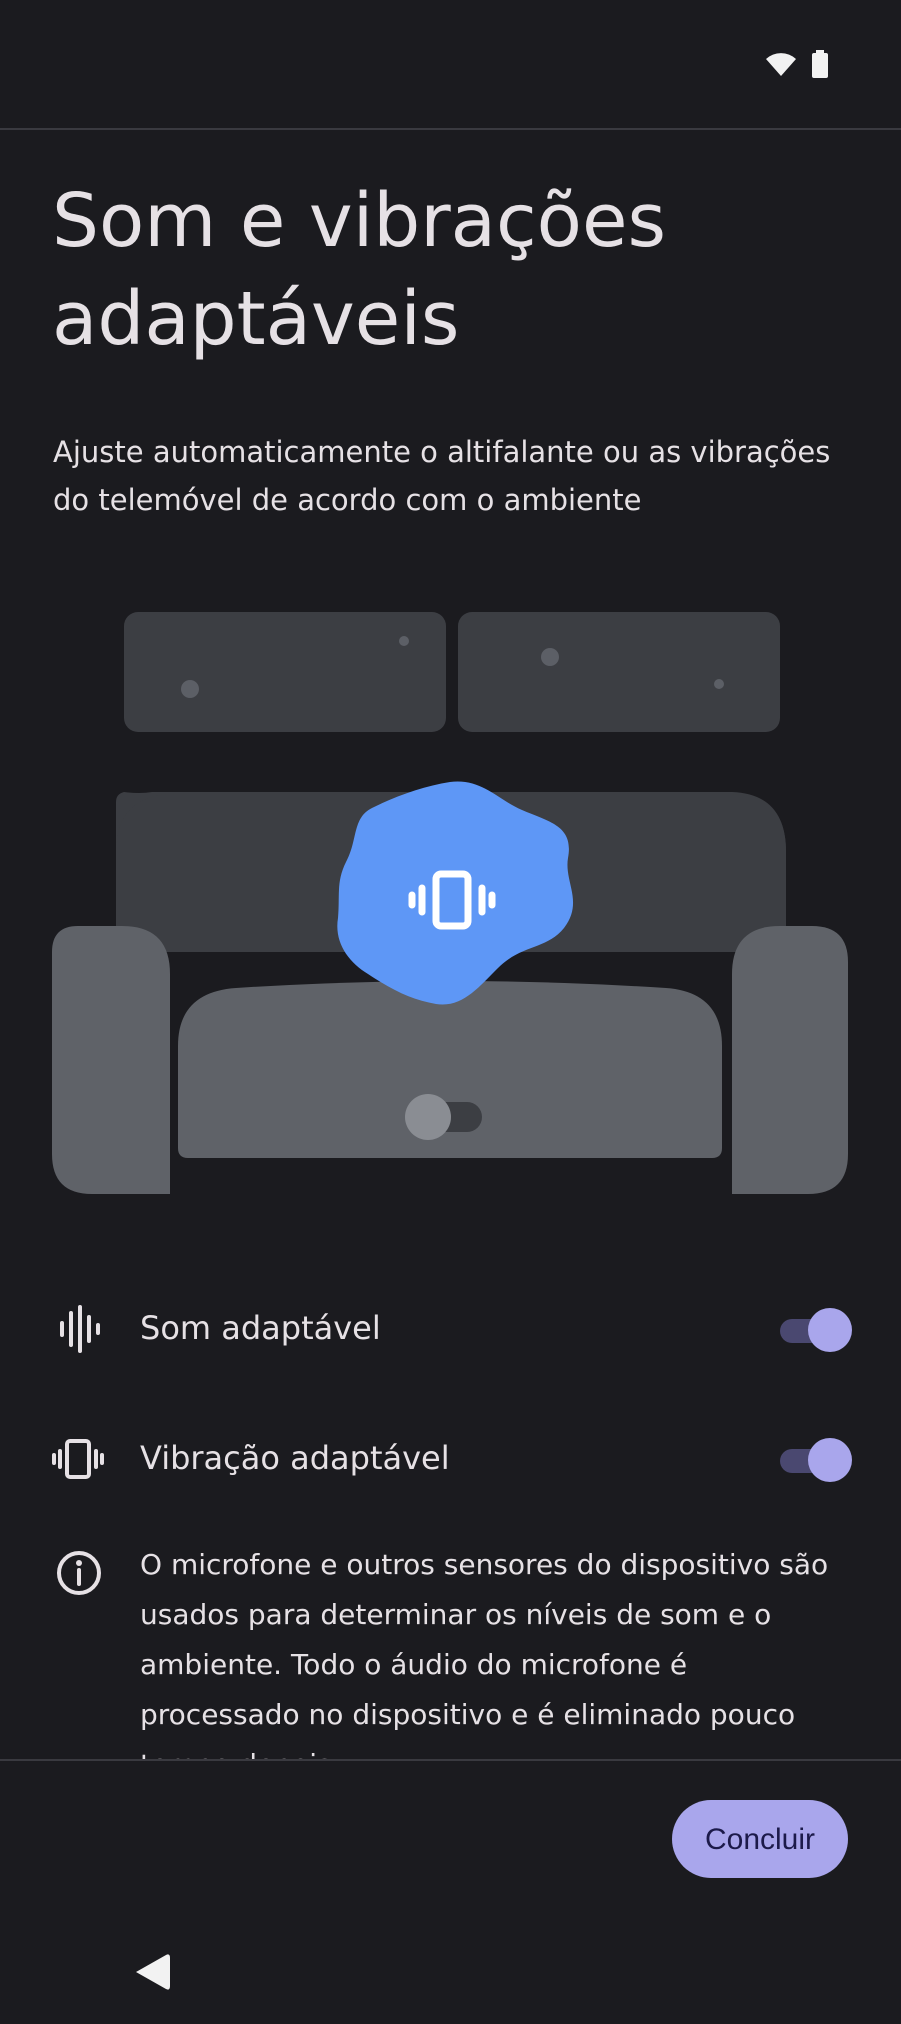 This screenshot has width=901, height=2024. I want to click on setting-adaptive-vibration: Vibração adaptável, so click(452, 1458).